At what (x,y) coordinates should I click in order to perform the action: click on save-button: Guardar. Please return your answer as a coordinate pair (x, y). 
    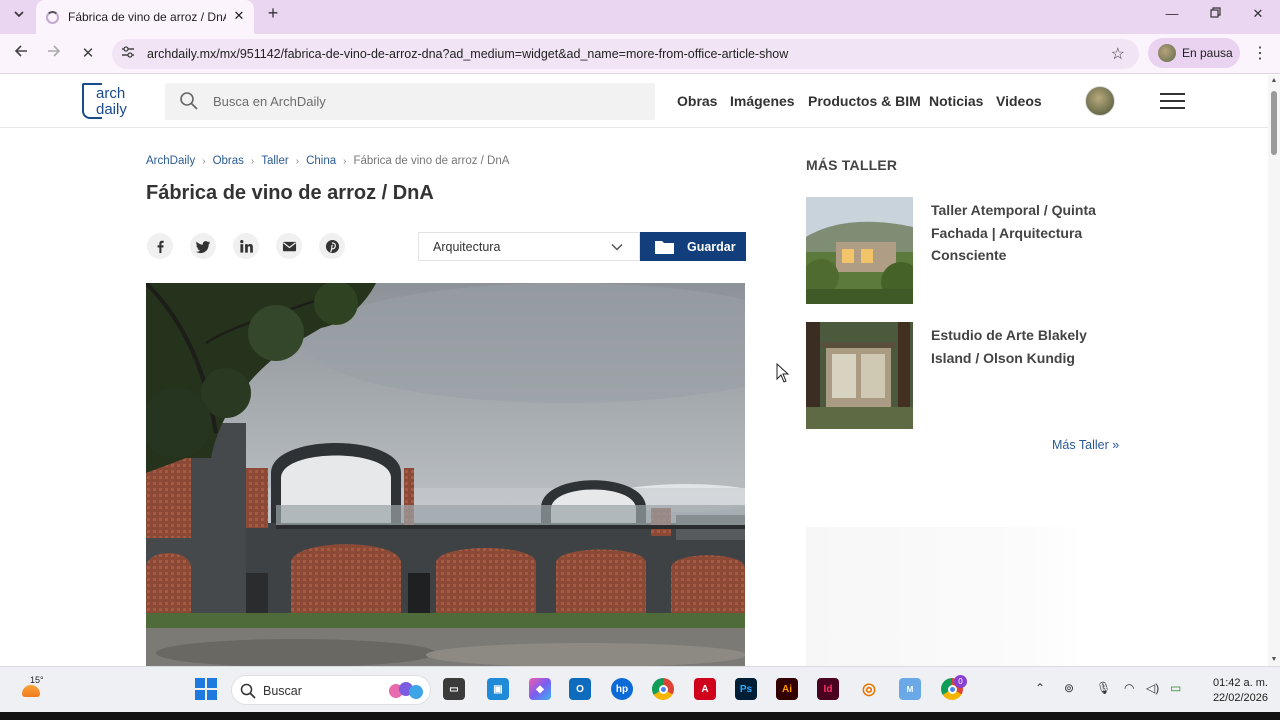
    Looking at the image, I should click on (693, 246).